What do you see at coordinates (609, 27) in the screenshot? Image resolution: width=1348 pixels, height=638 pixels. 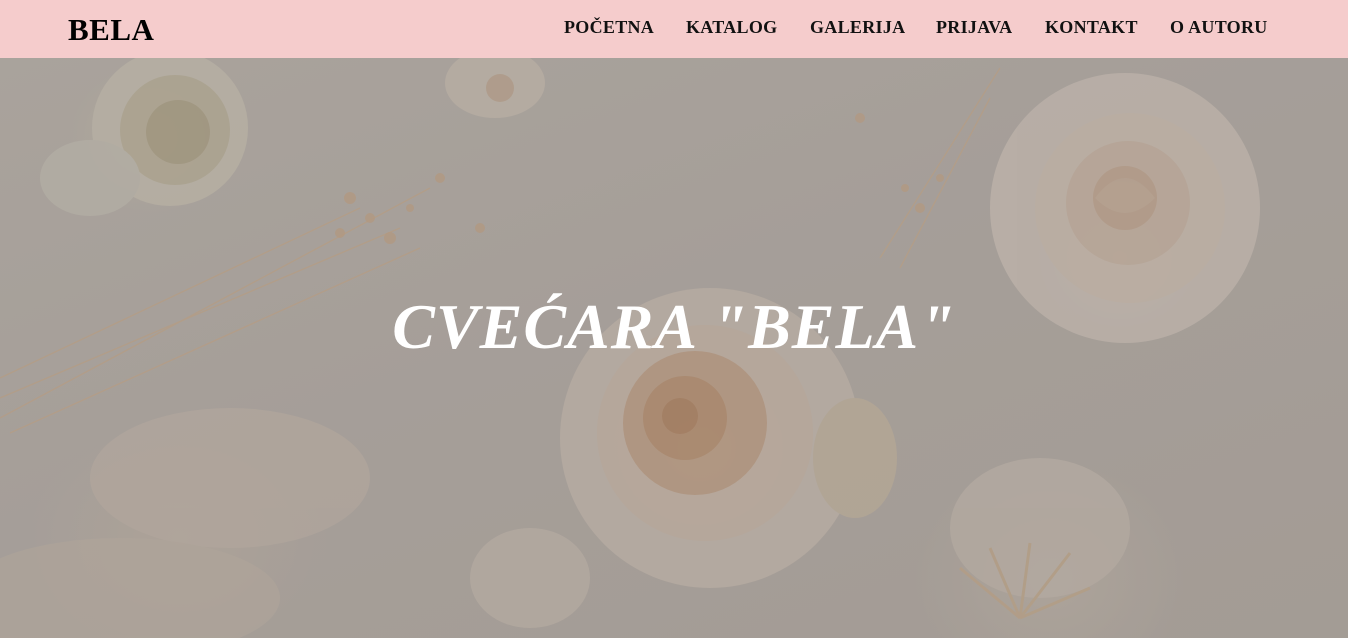 I see `nav-link-pocetna: POČETNA` at bounding box center [609, 27].